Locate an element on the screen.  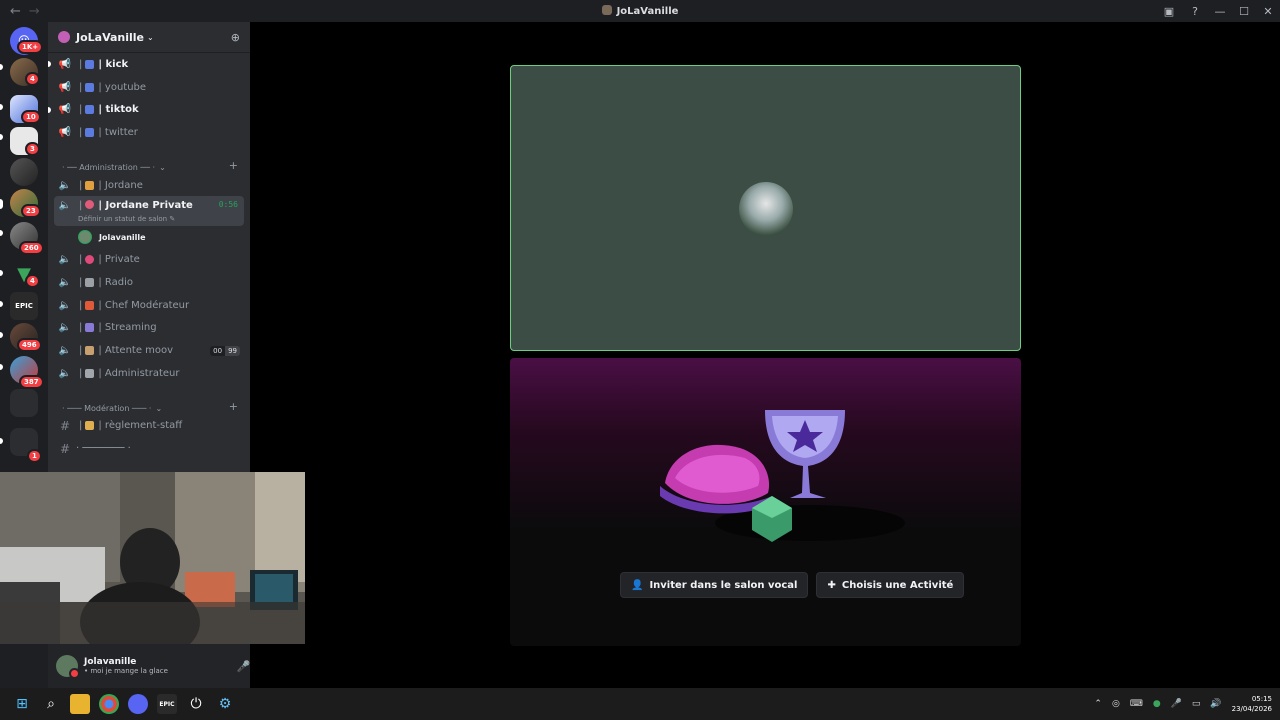
network-icon: ▭ is located at coordinates (1196, 704).